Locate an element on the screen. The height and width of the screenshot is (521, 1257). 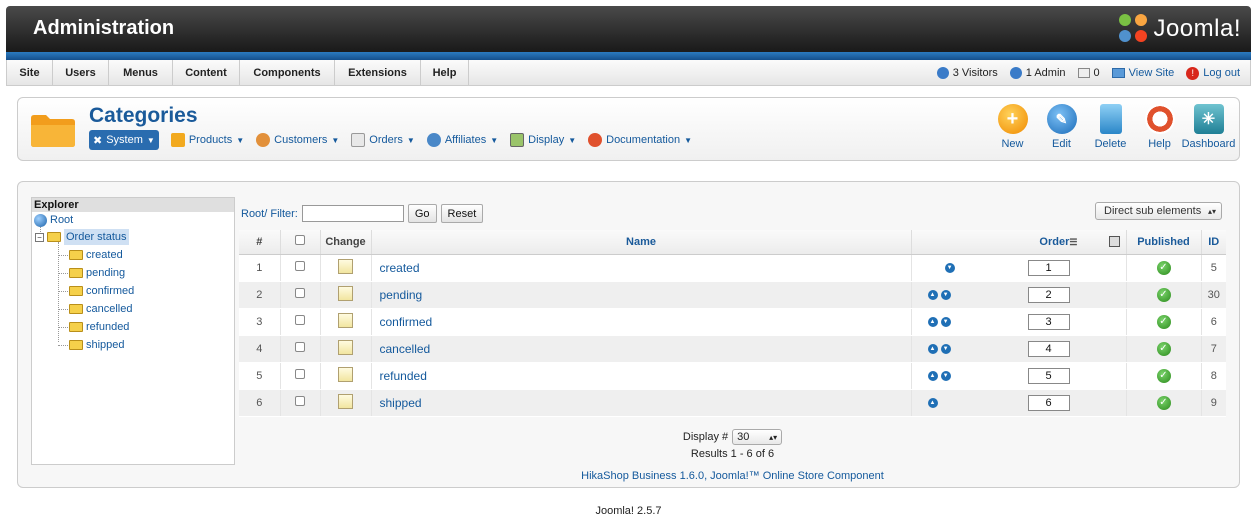
col-name: Name is located at coordinates (641, 242).